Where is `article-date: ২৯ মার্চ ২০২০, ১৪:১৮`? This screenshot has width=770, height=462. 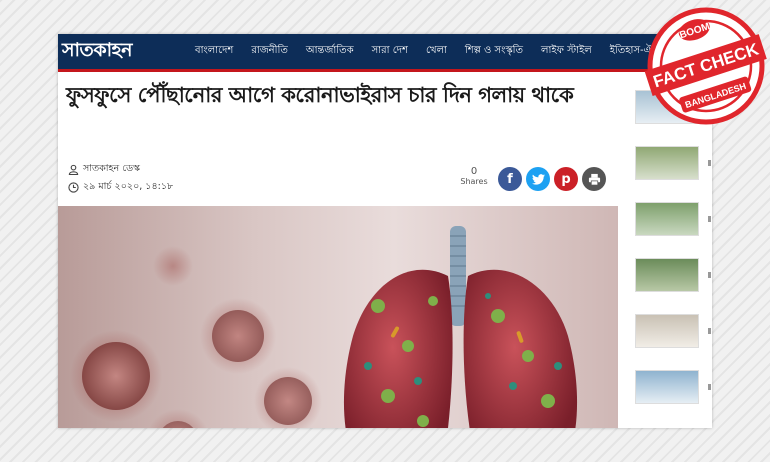
article-date: ২৯ মার্চ ২০২০, ১৪:১৮ is located at coordinates (120, 187).